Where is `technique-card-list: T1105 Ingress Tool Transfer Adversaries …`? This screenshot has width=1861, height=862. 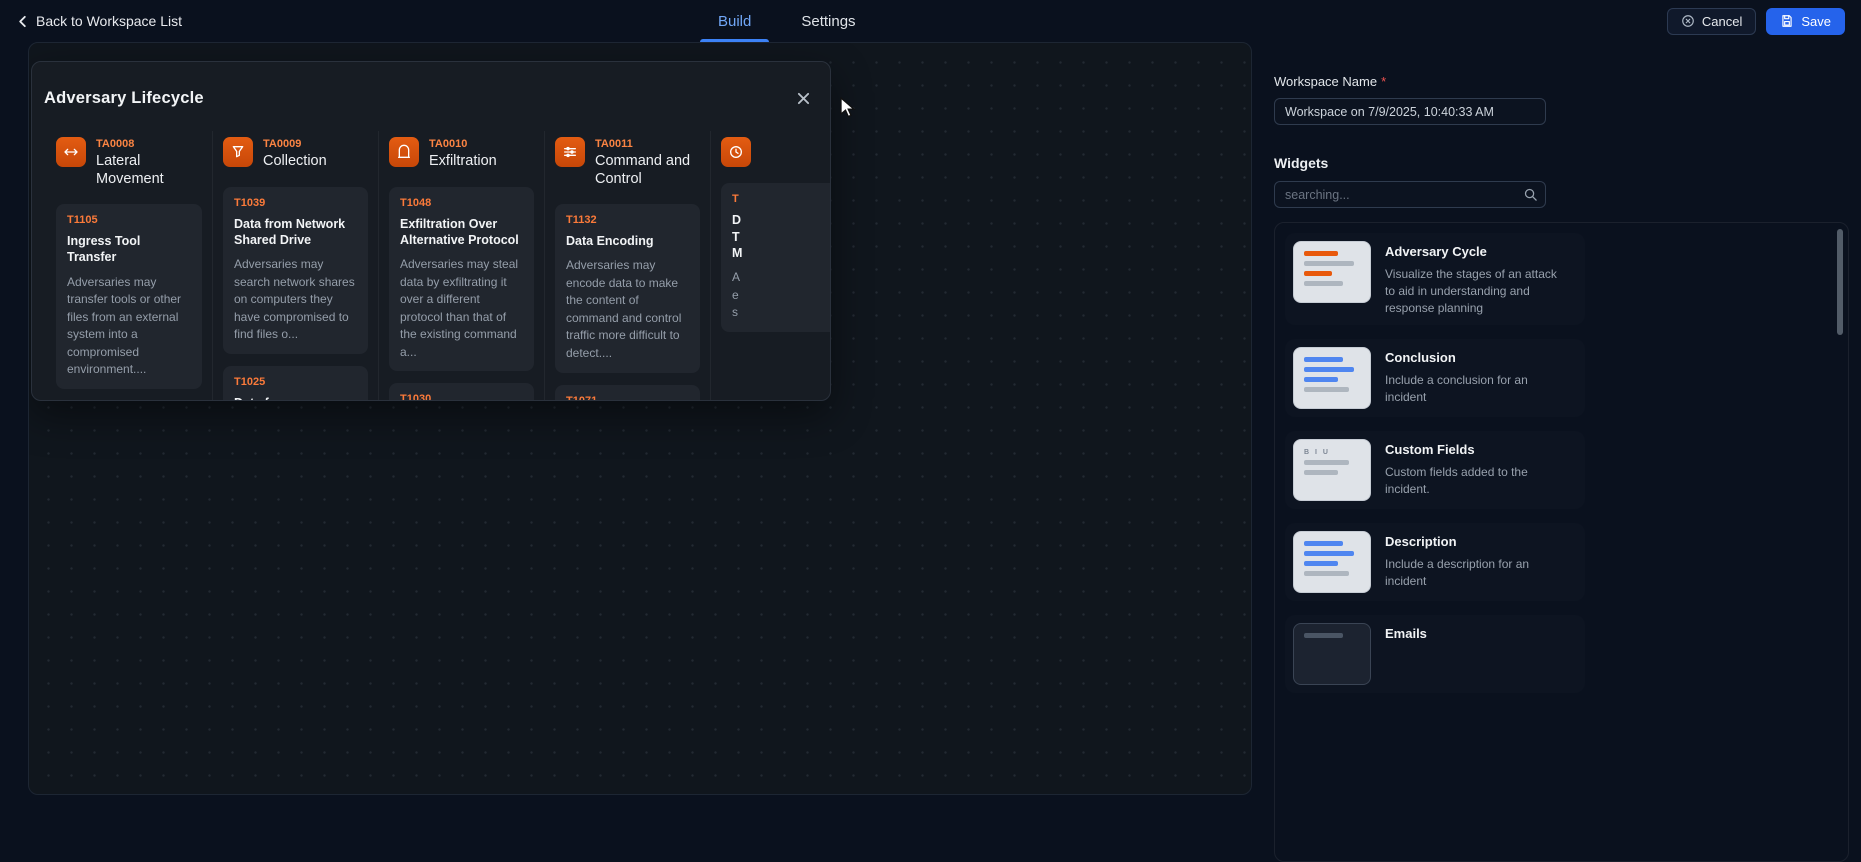 technique-card-list: T1105 Ingress Tool Transfer Adversaries … is located at coordinates (129, 302).